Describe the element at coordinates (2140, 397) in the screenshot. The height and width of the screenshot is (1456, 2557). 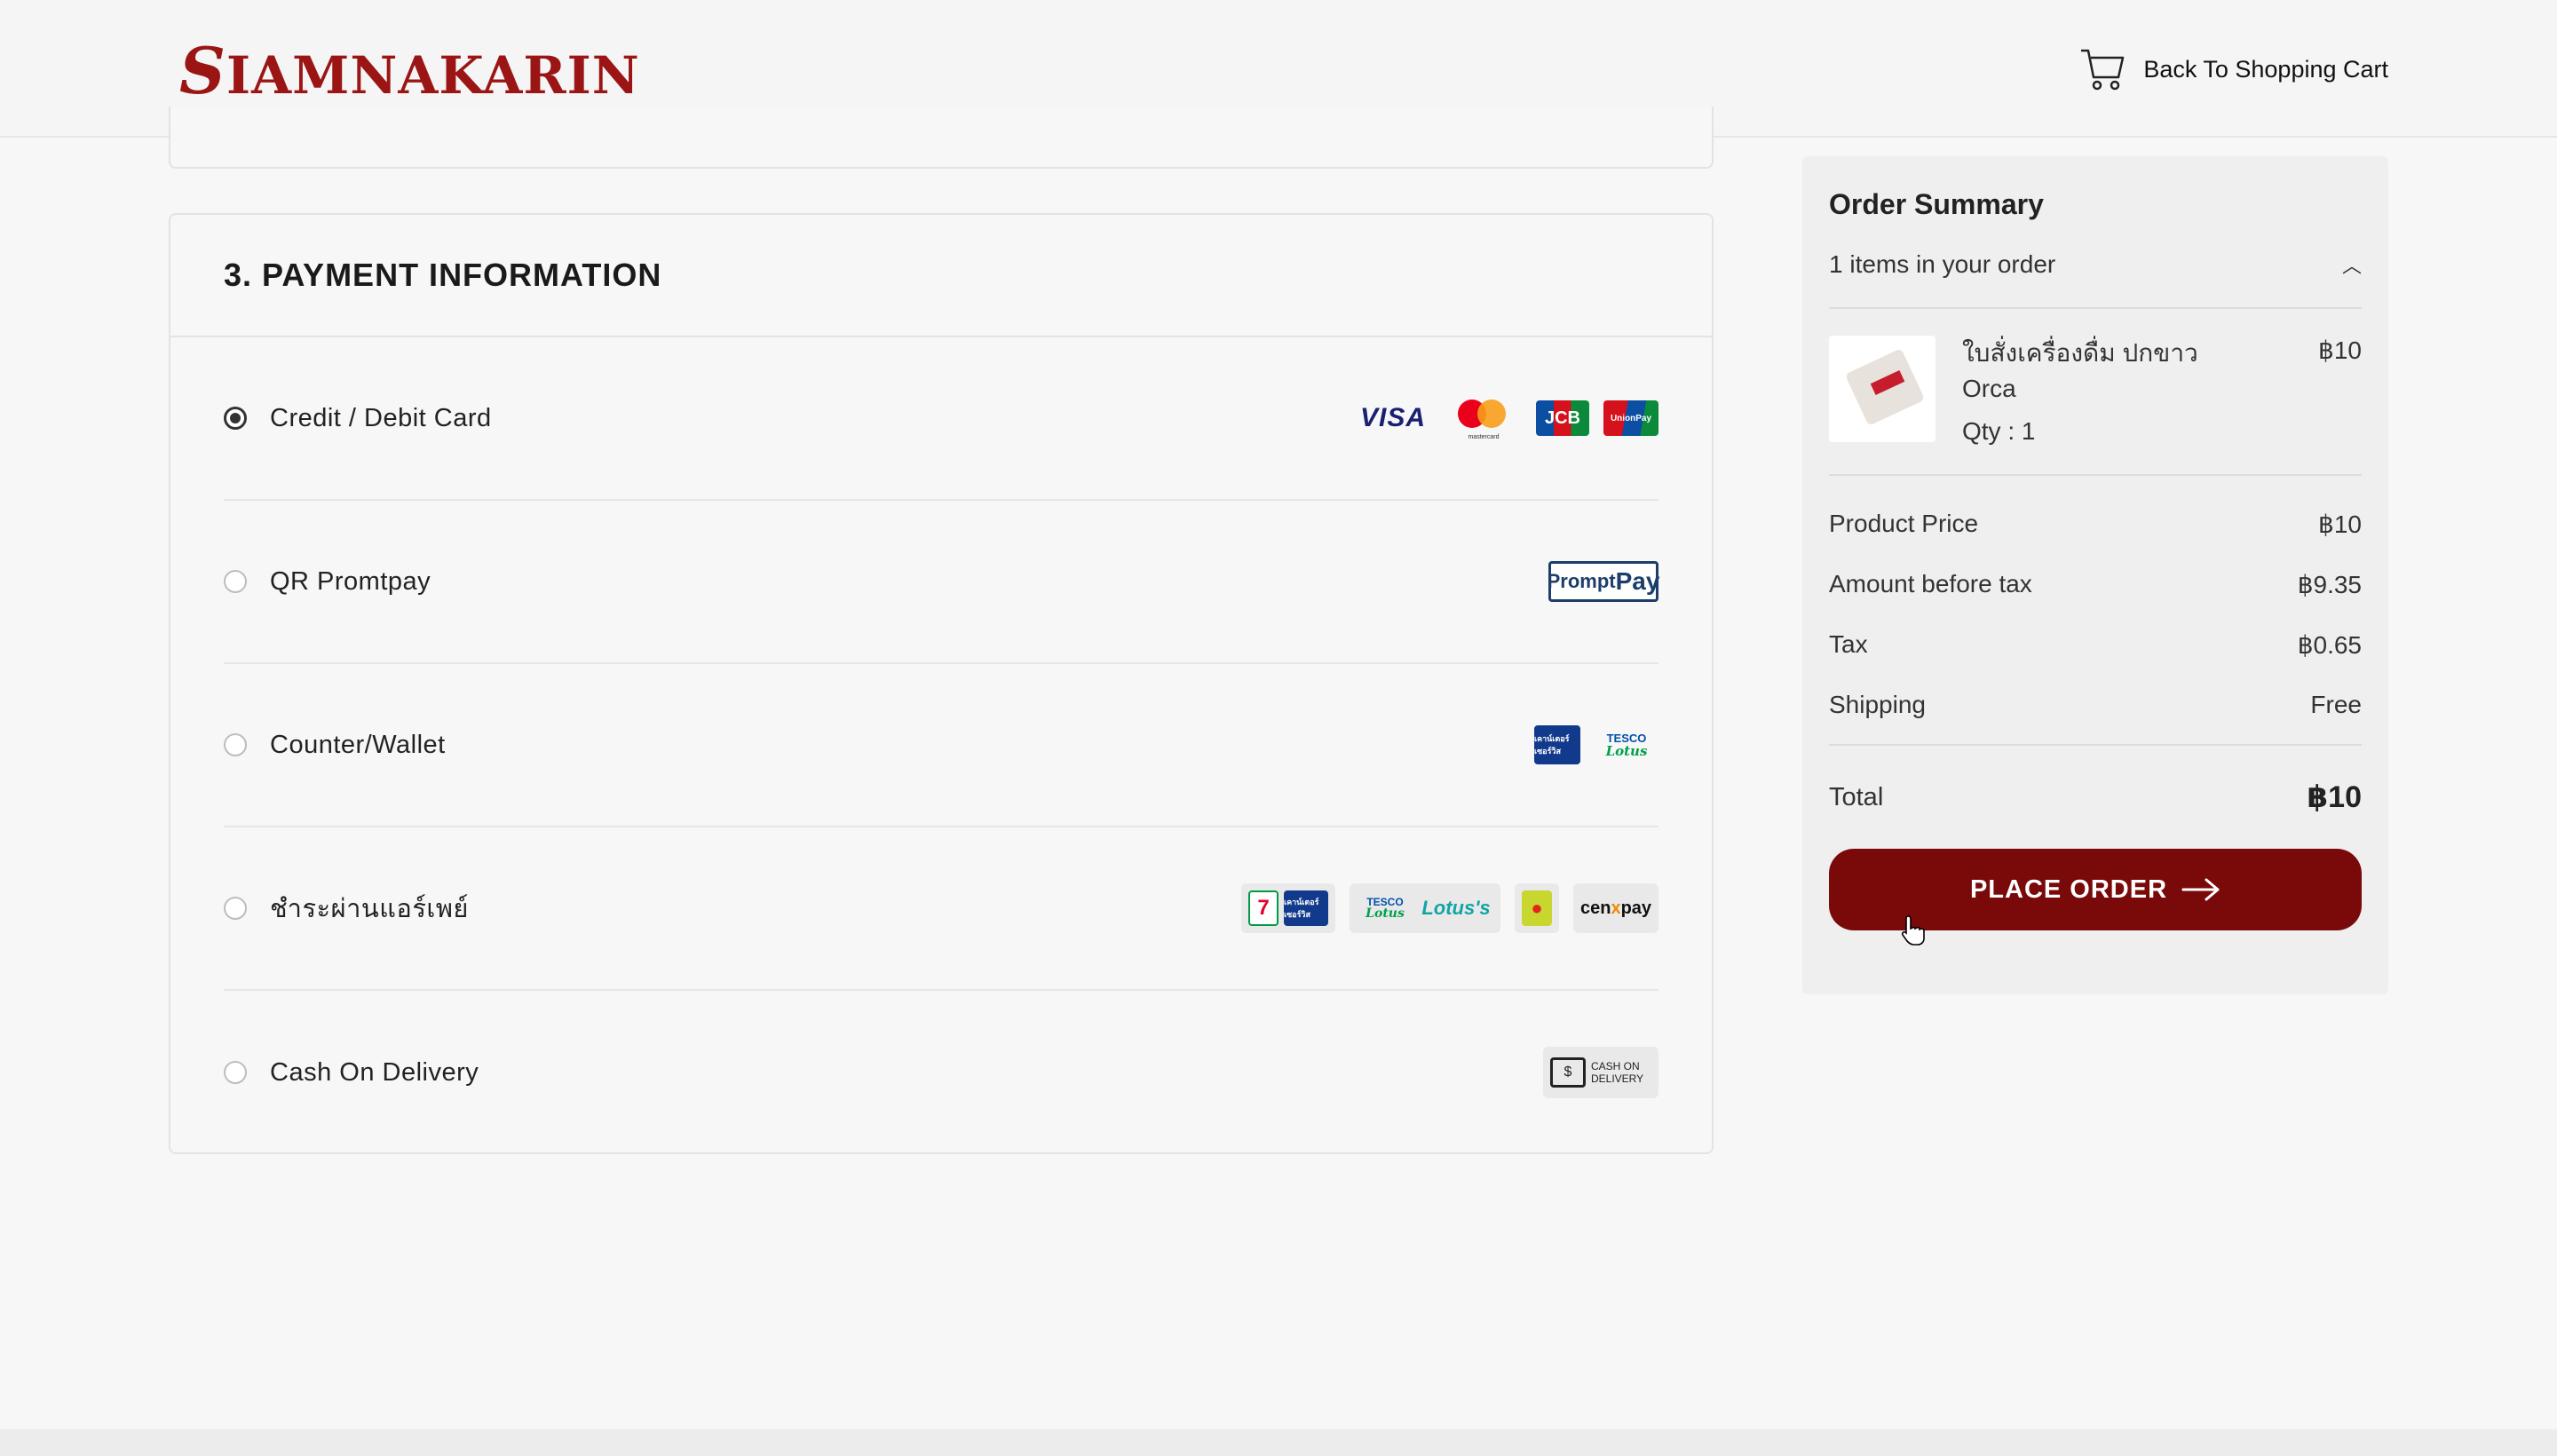
I see `order-item-info: ใบสั่งเครื่องดื่ม ปกขาว Orca Qty : 1` at that location.